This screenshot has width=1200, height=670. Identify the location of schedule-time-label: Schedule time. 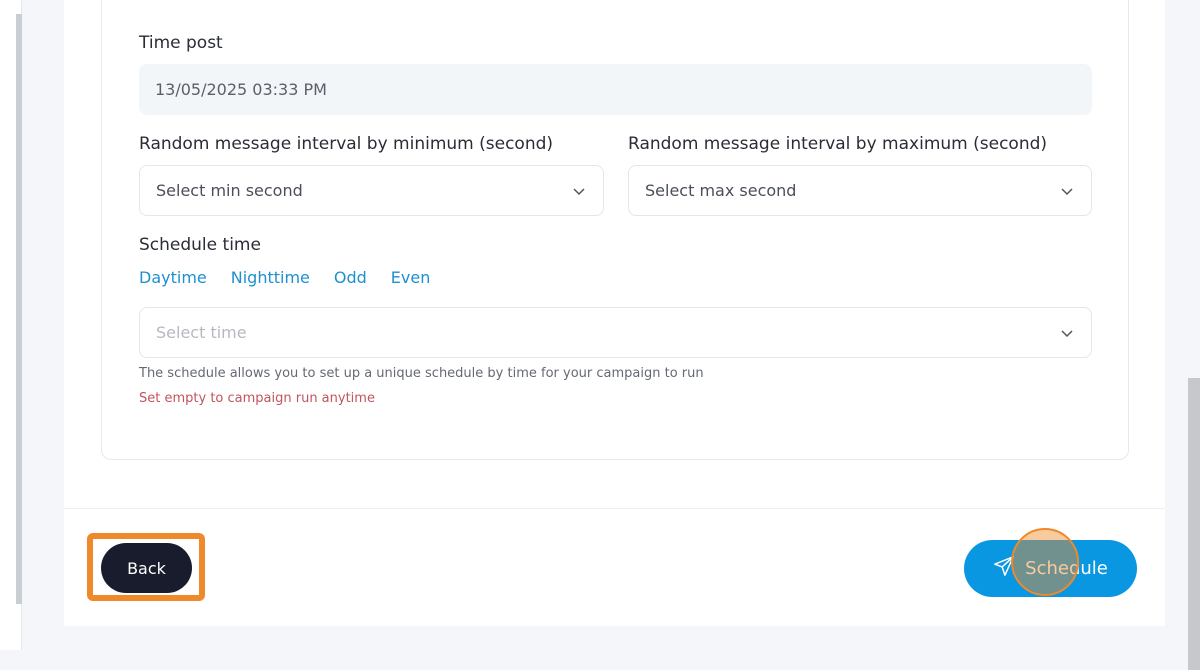
(200, 245).